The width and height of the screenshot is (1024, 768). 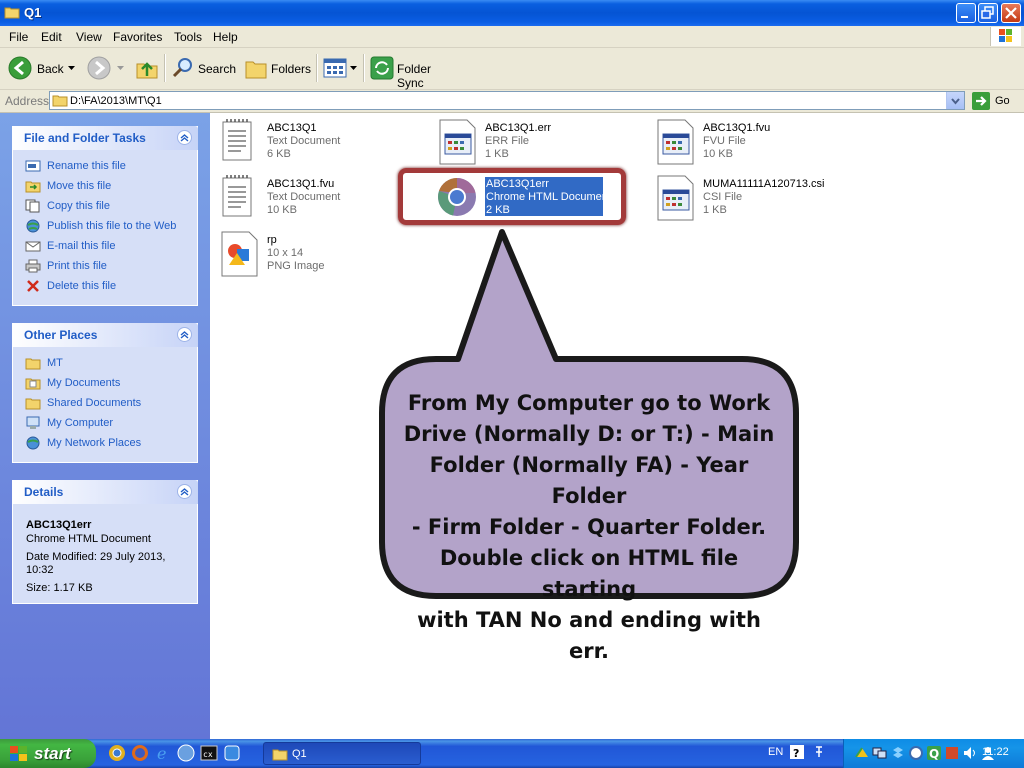 I want to click on forward-arrow-icon, so click(x=99, y=68).